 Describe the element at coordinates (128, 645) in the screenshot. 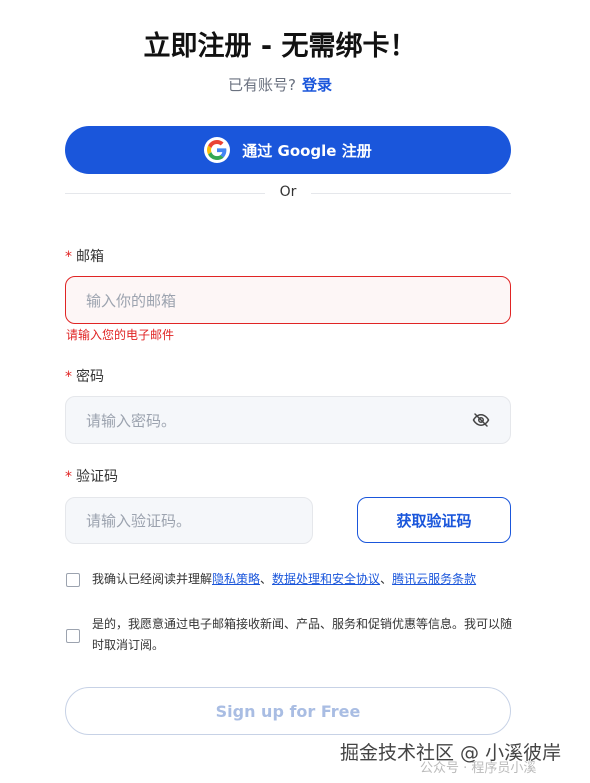

I see `marketing-line-2: 时取消订阅。` at that location.